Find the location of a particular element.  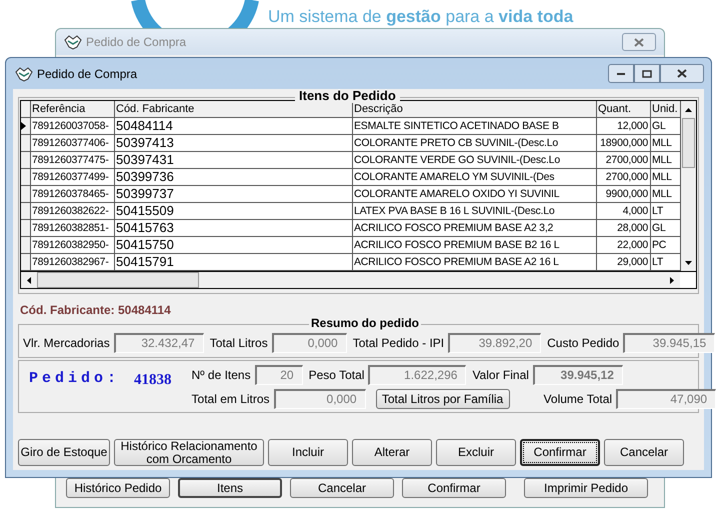

group-title: Resumo do pedido is located at coordinates (365, 323).